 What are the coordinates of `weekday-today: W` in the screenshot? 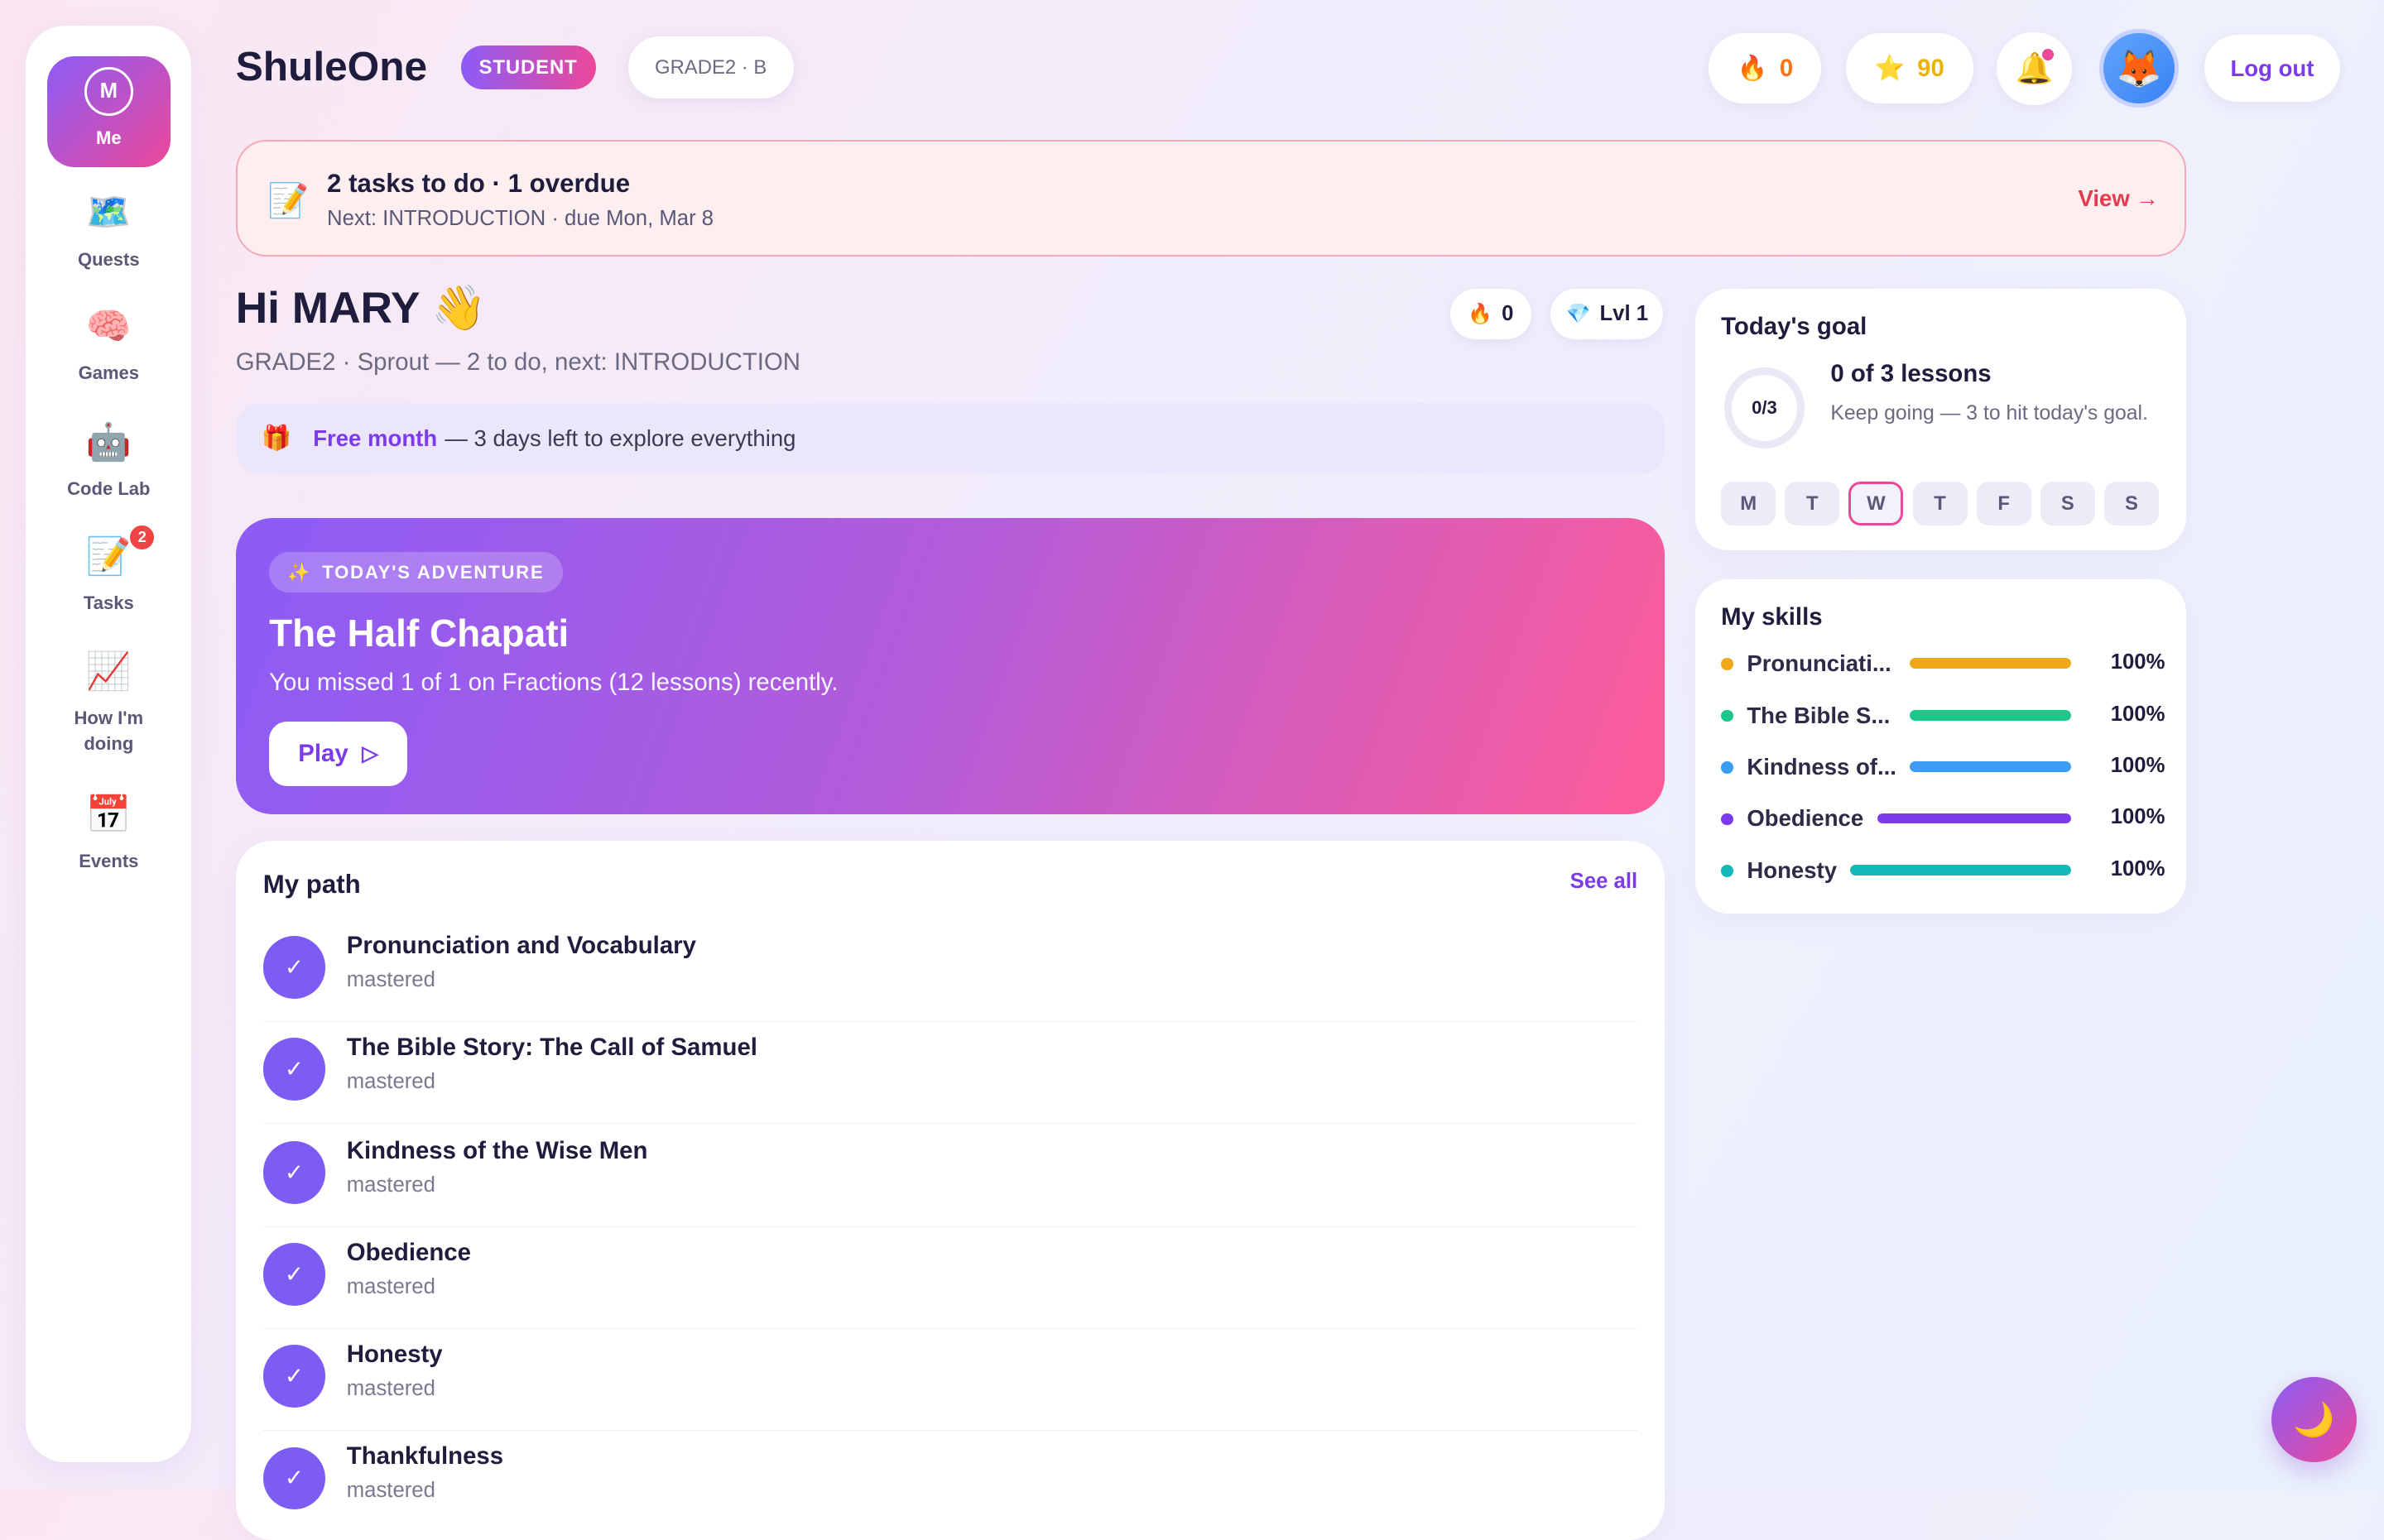 It's located at (1876, 504).